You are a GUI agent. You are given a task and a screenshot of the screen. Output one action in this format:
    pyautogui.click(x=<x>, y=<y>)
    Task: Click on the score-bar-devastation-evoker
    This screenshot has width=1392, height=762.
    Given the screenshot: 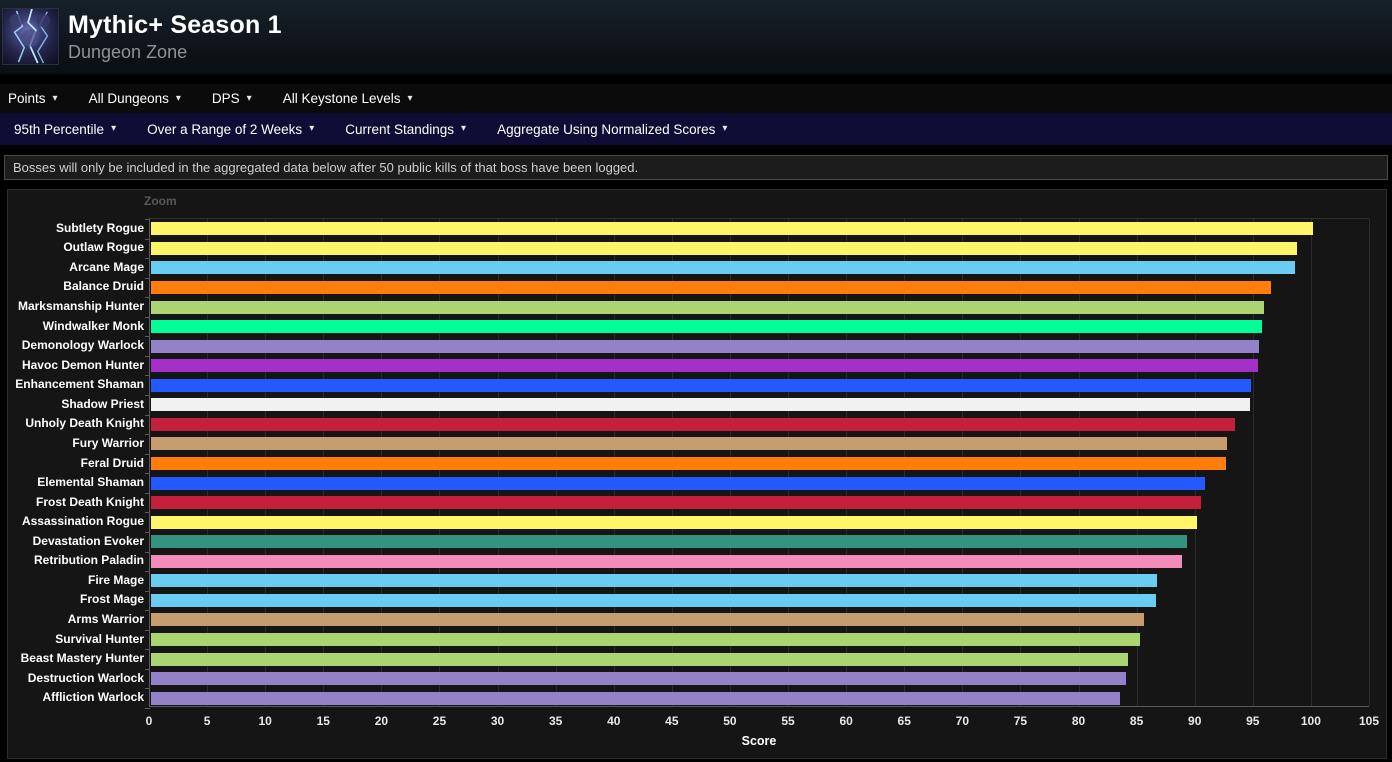 What is the action you would take?
    pyautogui.click(x=669, y=542)
    